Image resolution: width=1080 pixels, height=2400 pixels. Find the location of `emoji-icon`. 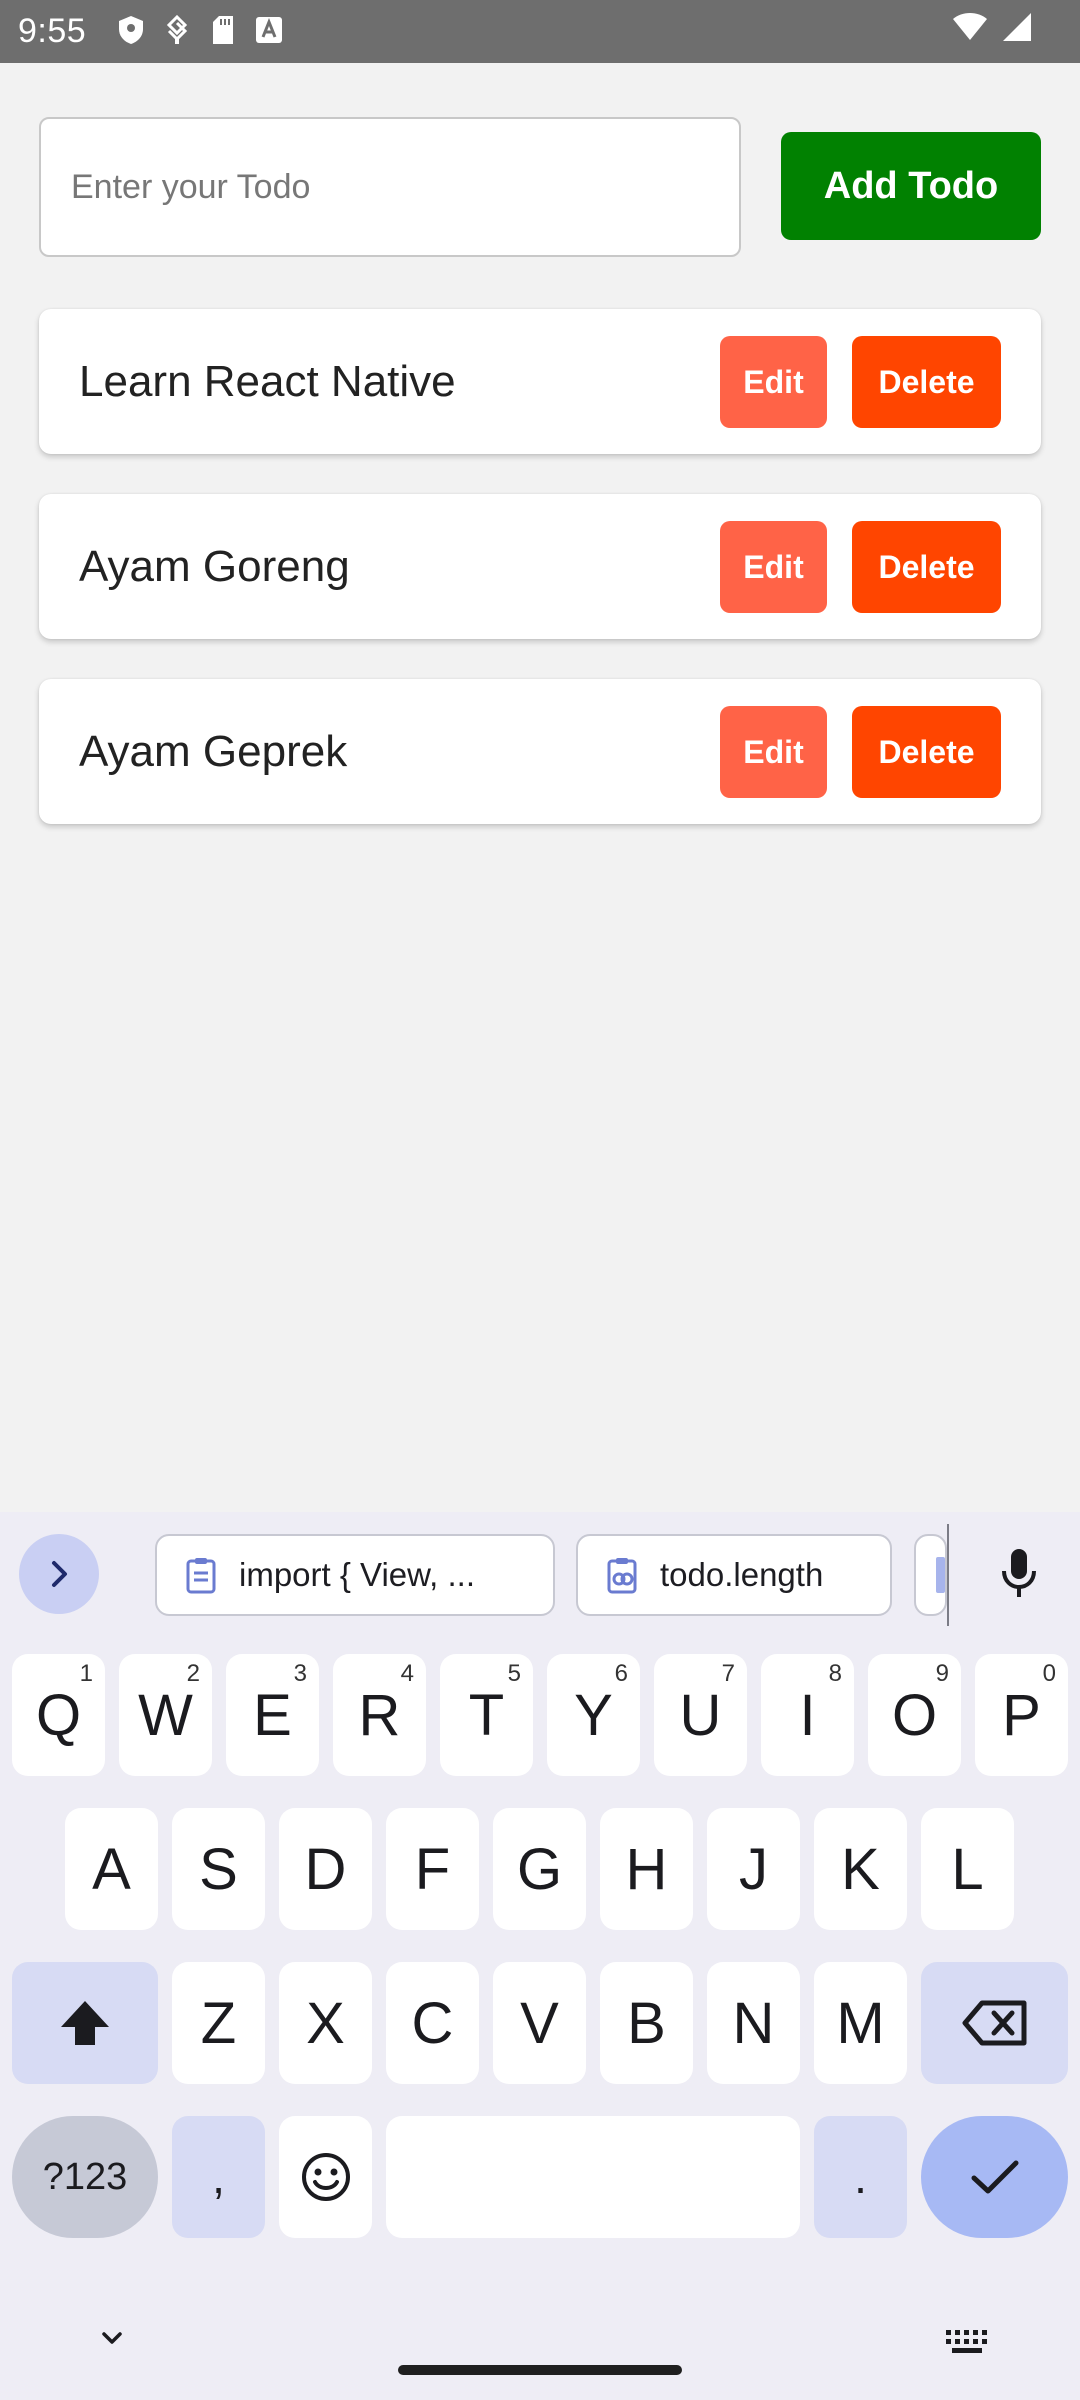

emoji-icon is located at coordinates (325, 2177).